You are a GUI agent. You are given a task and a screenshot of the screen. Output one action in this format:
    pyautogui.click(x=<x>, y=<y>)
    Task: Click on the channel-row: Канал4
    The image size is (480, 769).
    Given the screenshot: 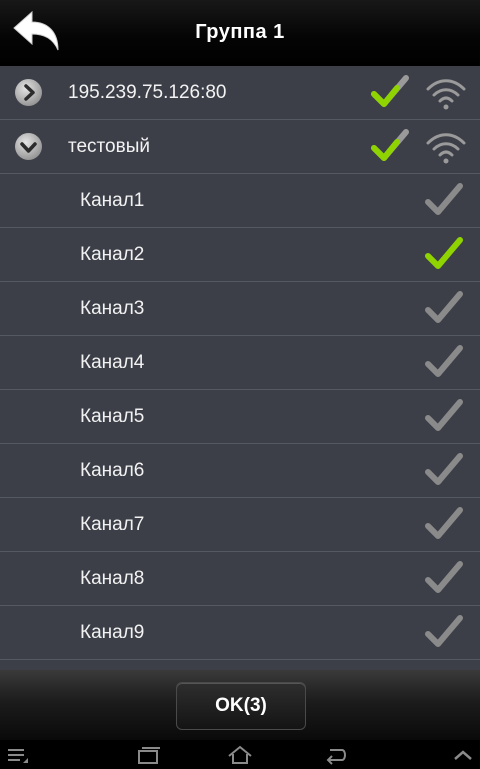 What is the action you would take?
    pyautogui.click(x=240, y=363)
    